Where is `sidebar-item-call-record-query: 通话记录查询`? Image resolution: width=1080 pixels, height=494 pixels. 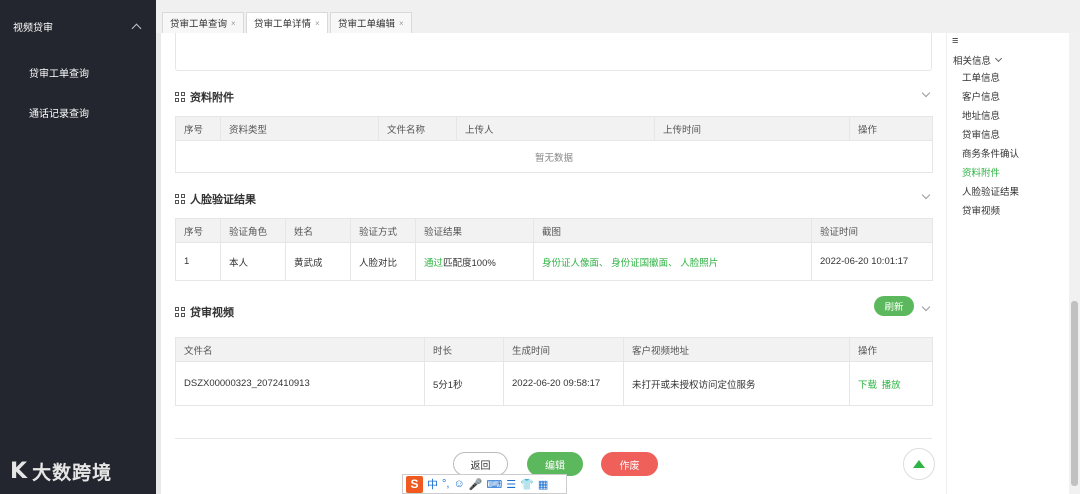
sidebar-item-call-record-query: 通话记录查询 is located at coordinates (78, 112).